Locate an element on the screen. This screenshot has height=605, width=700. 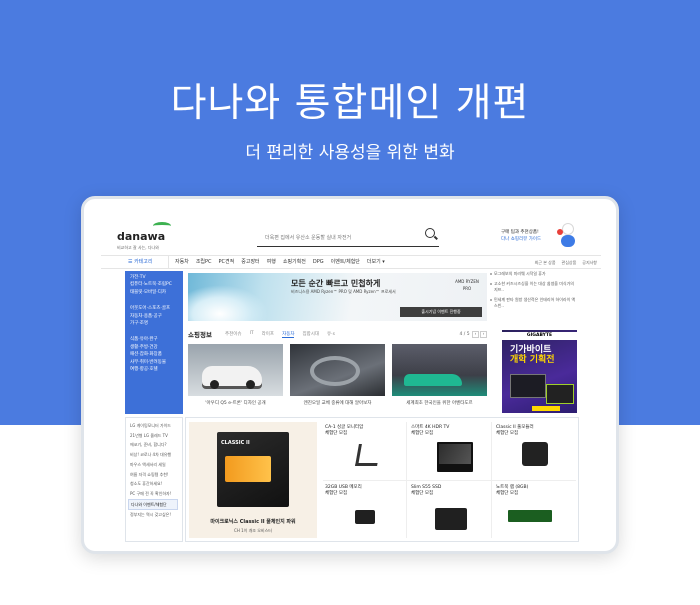
ssd-image is located at coordinates (451, 519).